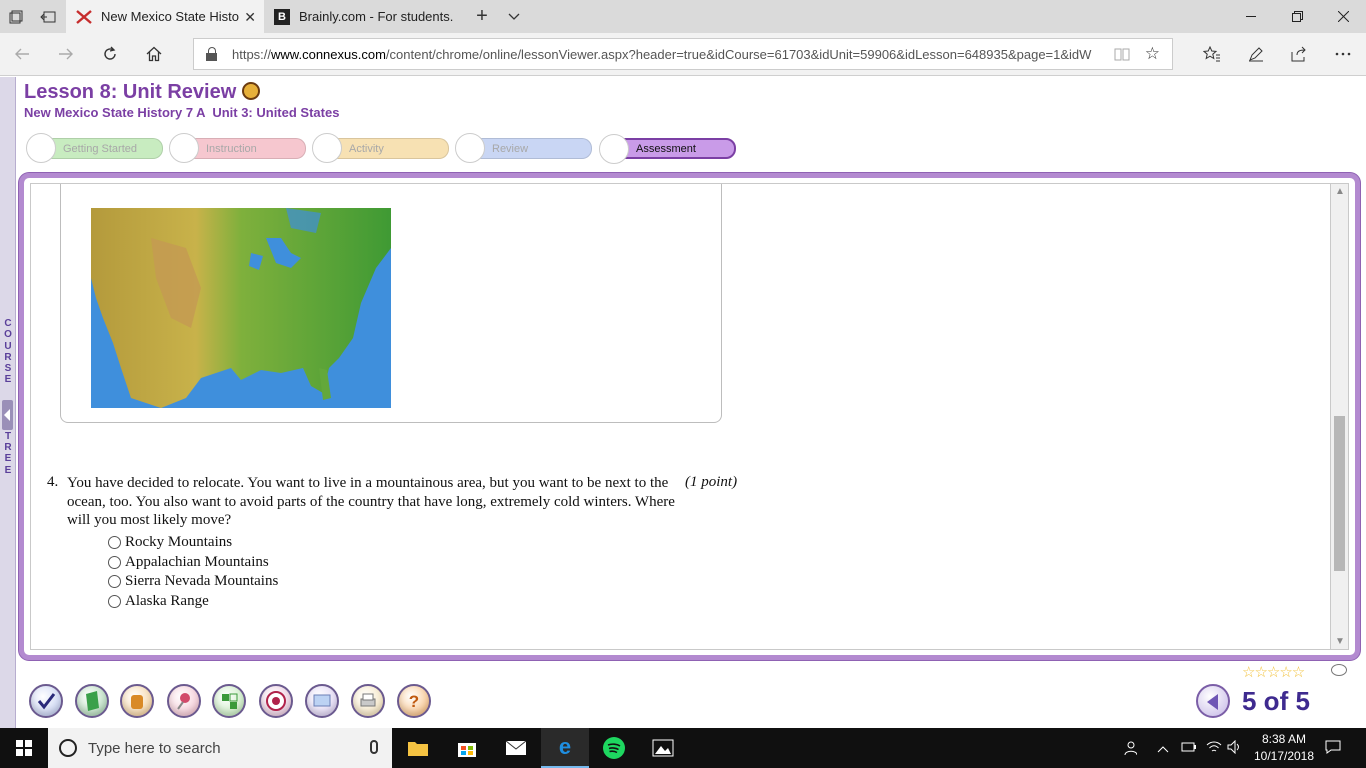  I want to click on scroll-up-icon: ▲, so click(1340, 191).